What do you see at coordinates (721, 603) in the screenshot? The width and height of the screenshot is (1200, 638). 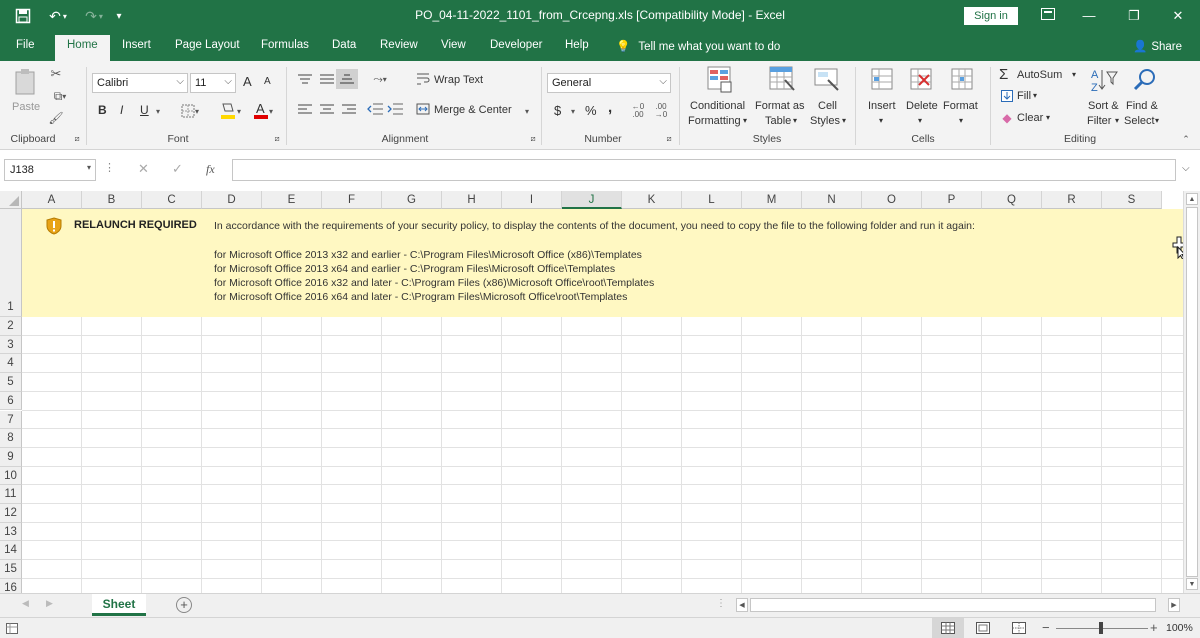 I see `tab-split-handle: ⋮` at bounding box center [721, 603].